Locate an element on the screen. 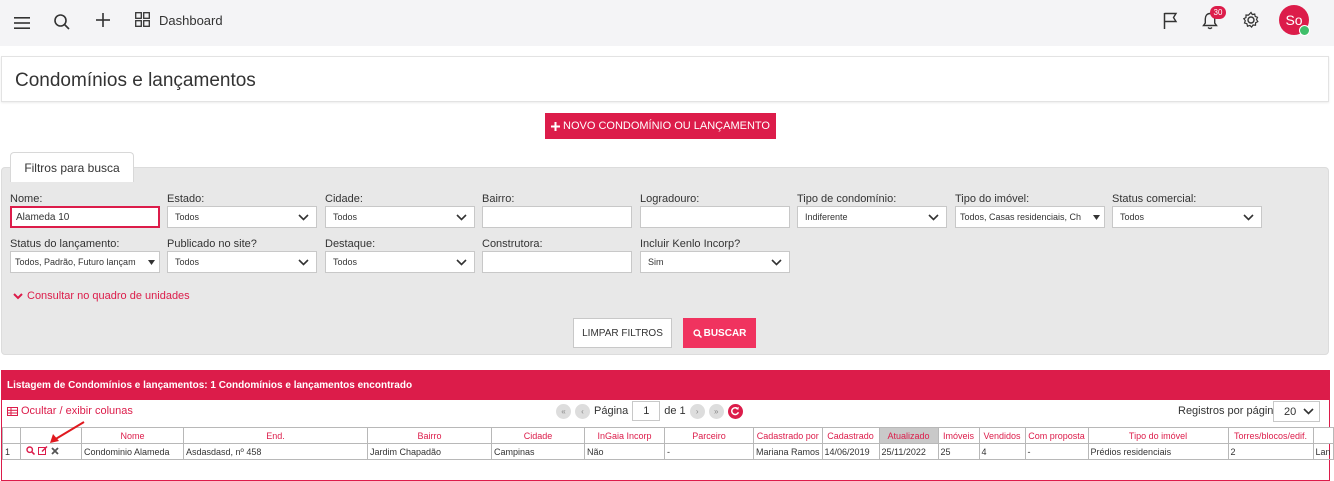  construtora-input is located at coordinates (557, 262).